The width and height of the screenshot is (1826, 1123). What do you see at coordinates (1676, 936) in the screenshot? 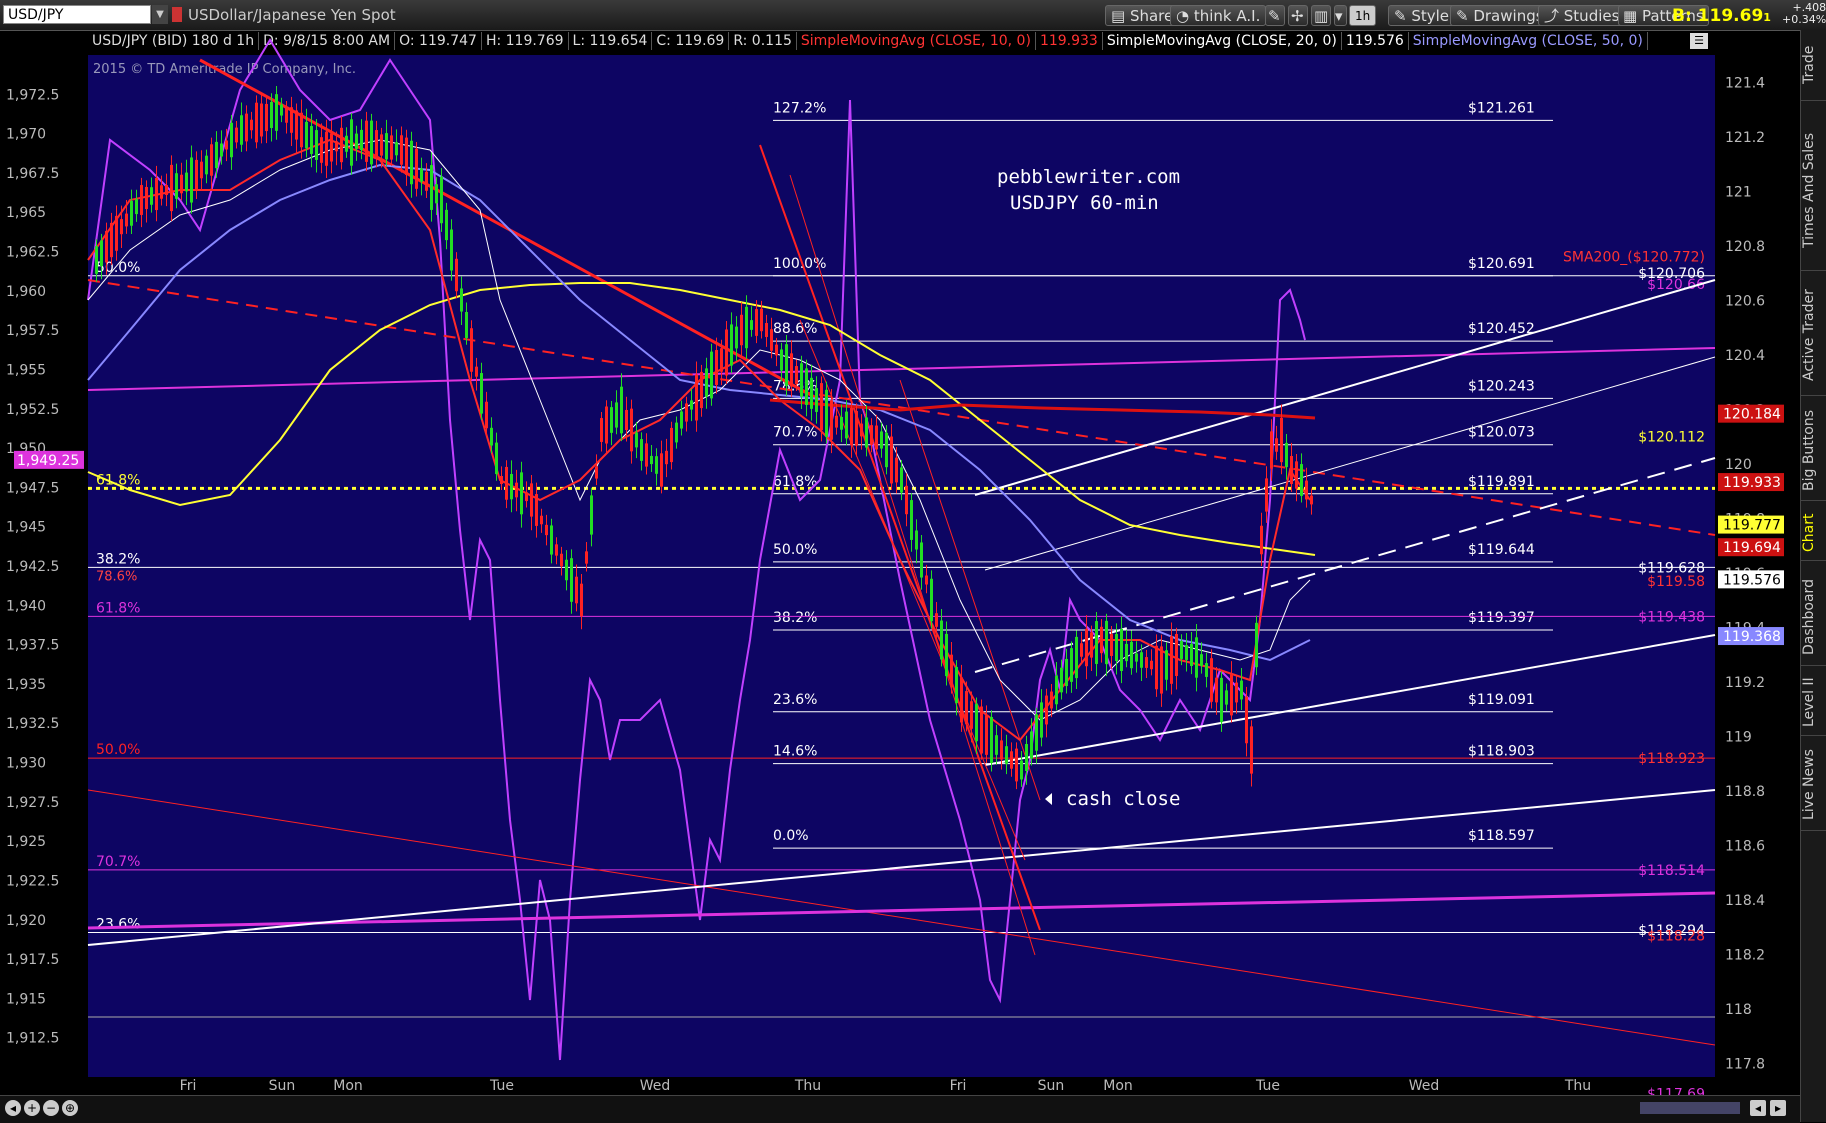
I see `right-level-label: $118.28` at bounding box center [1676, 936].